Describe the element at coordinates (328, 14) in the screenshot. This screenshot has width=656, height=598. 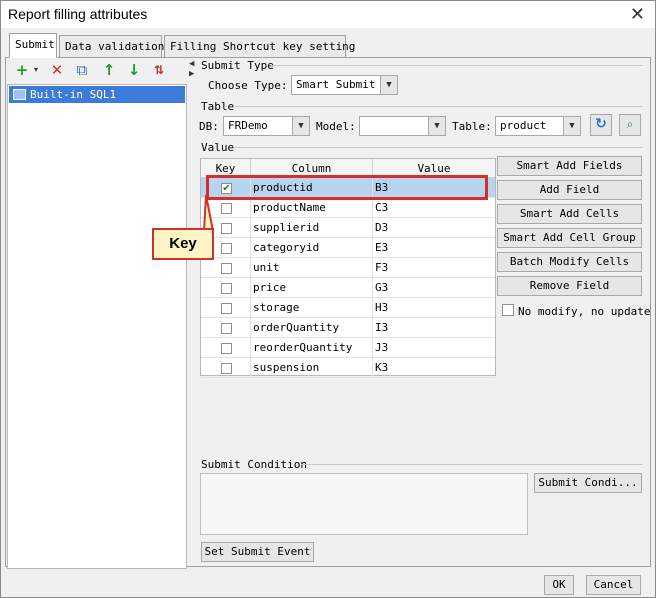
I see `title-bar: Report filling attributes ✕` at that location.